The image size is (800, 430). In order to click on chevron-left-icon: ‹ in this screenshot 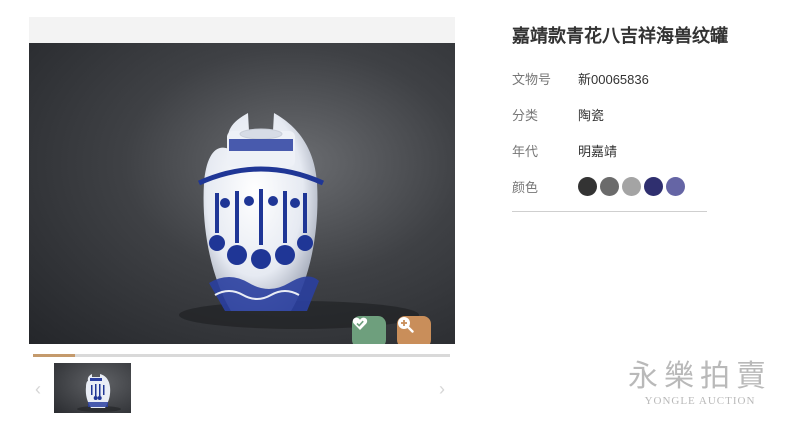, I will do `click(38, 389)`.